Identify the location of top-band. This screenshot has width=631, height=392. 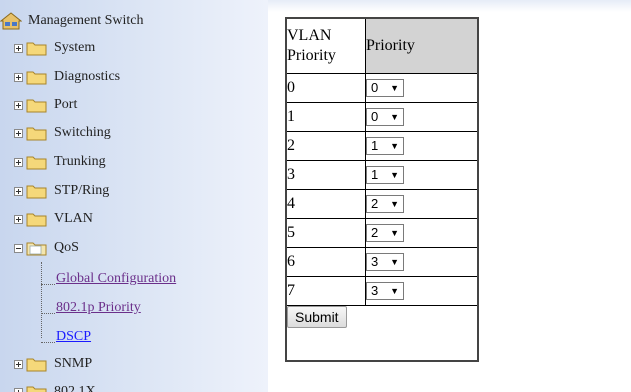
(449, 6).